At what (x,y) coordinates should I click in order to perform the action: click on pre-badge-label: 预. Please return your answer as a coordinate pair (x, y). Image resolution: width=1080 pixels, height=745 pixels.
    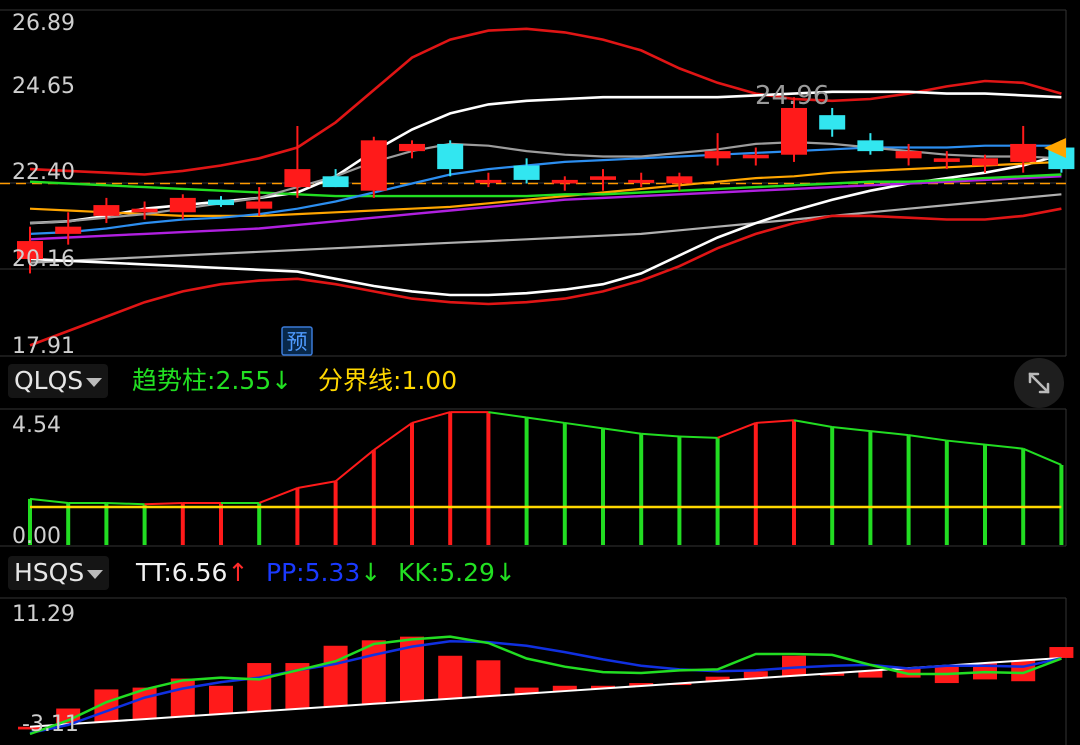
    Looking at the image, I should click on (297, 342).